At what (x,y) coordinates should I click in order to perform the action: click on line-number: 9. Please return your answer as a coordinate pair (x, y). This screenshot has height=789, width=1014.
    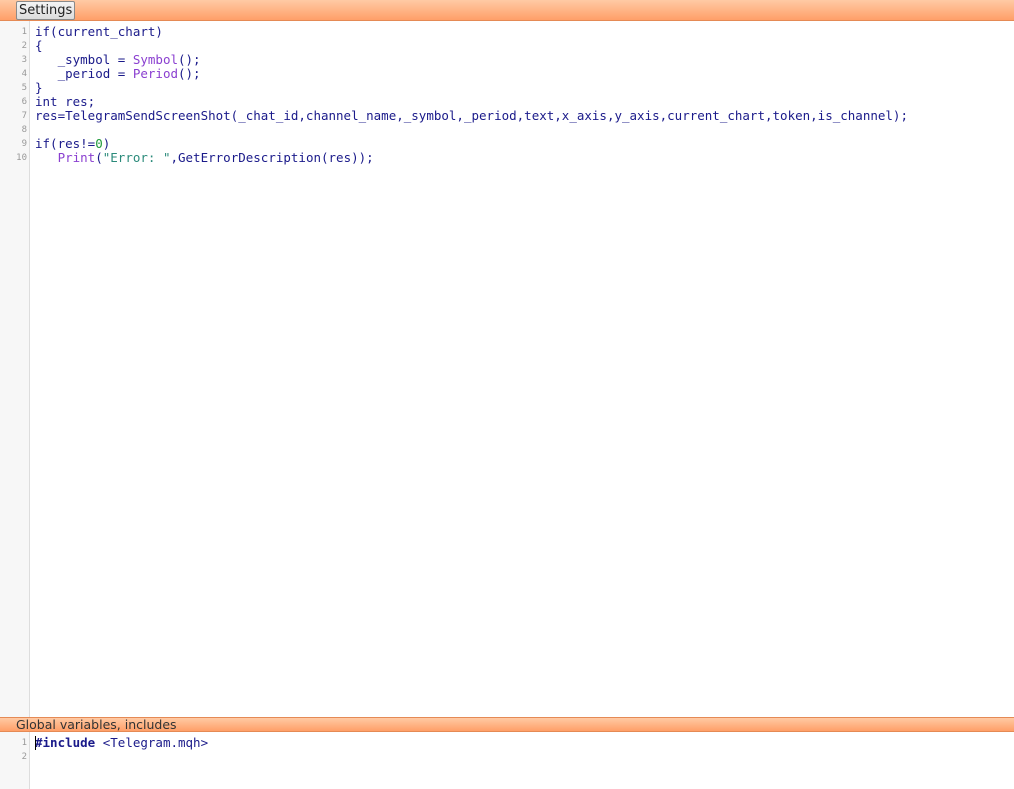
    Looking at the image, I should click on (24, 144).